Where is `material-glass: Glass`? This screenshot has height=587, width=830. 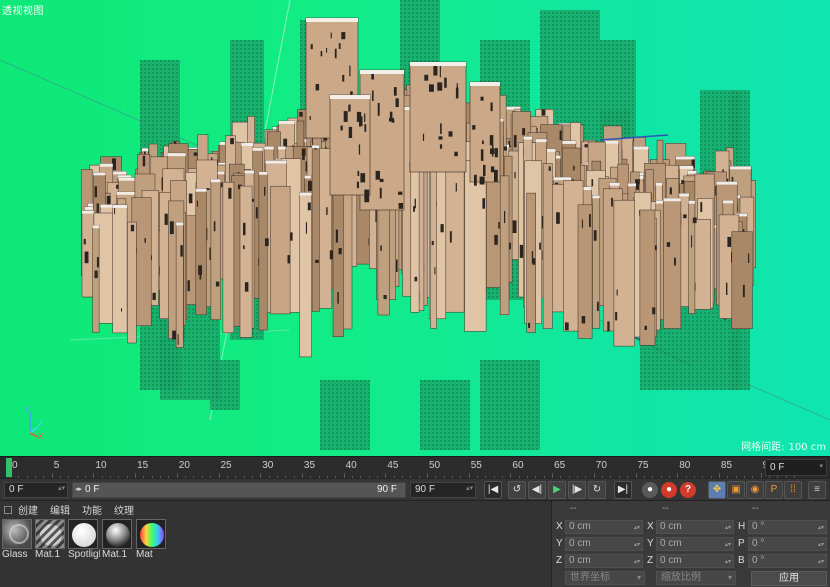
material-glass: Glass is located at coordinates (18, 541).